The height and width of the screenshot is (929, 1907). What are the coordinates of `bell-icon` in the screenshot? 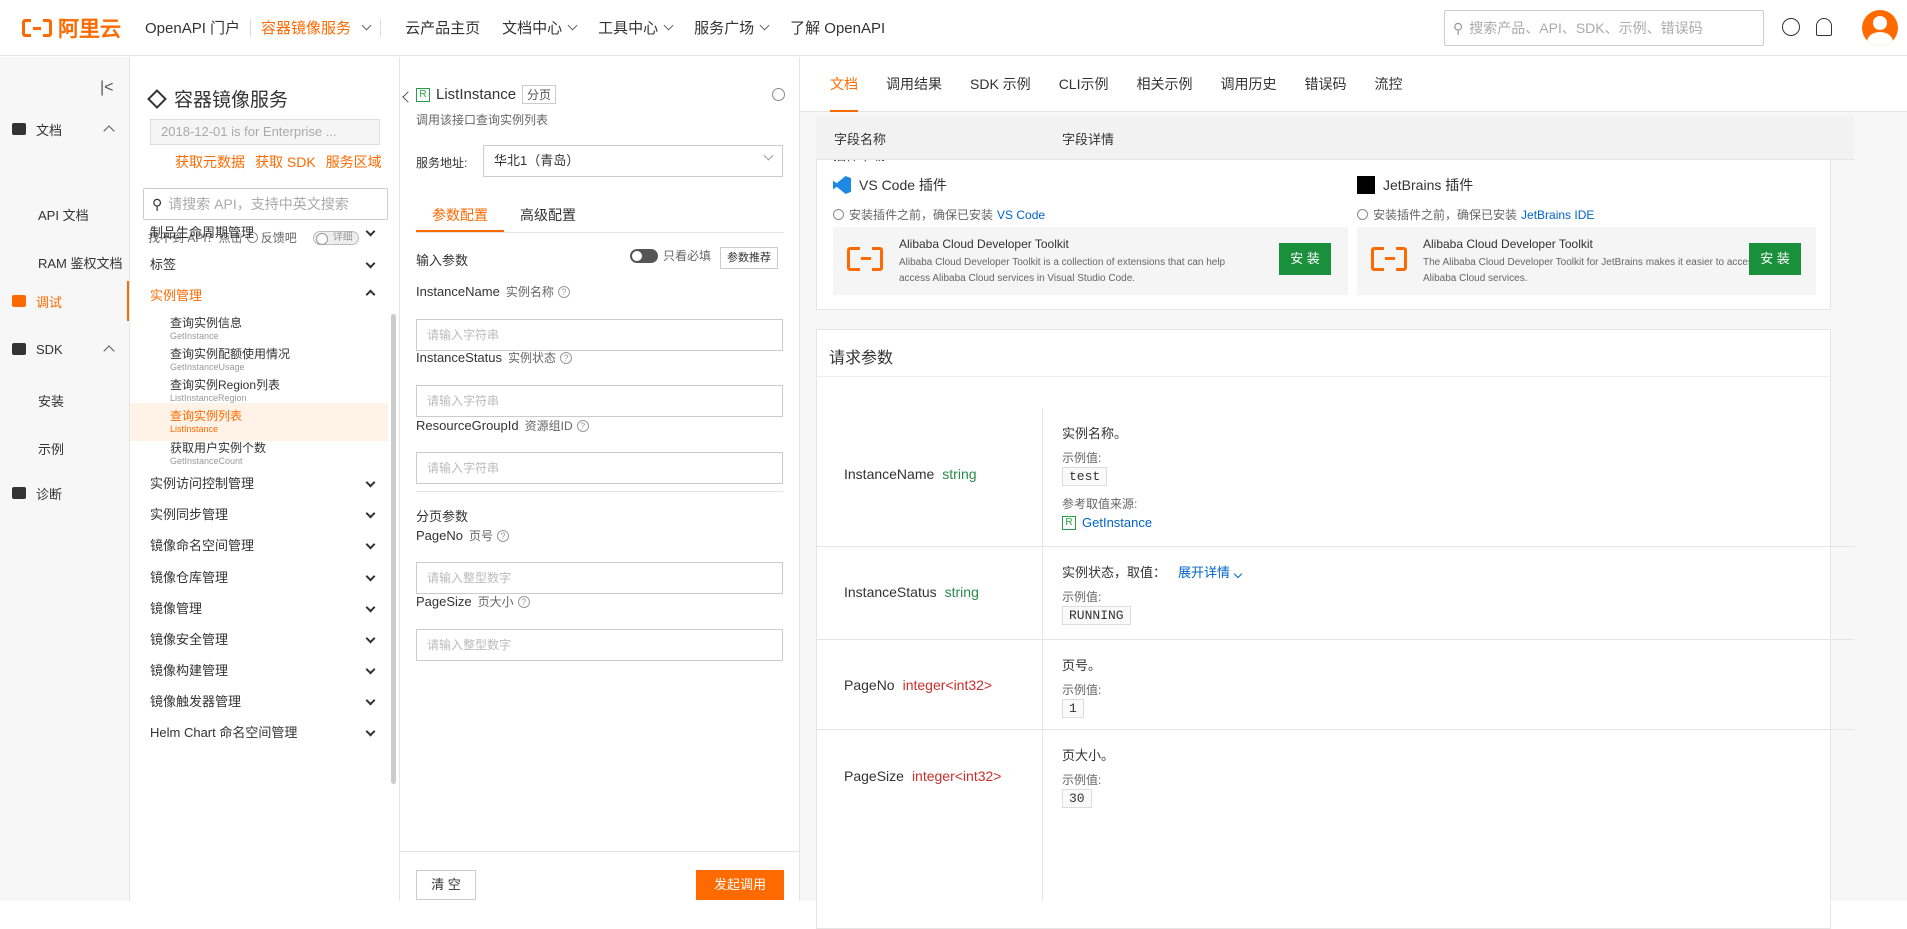 It's located at (1824, 27).